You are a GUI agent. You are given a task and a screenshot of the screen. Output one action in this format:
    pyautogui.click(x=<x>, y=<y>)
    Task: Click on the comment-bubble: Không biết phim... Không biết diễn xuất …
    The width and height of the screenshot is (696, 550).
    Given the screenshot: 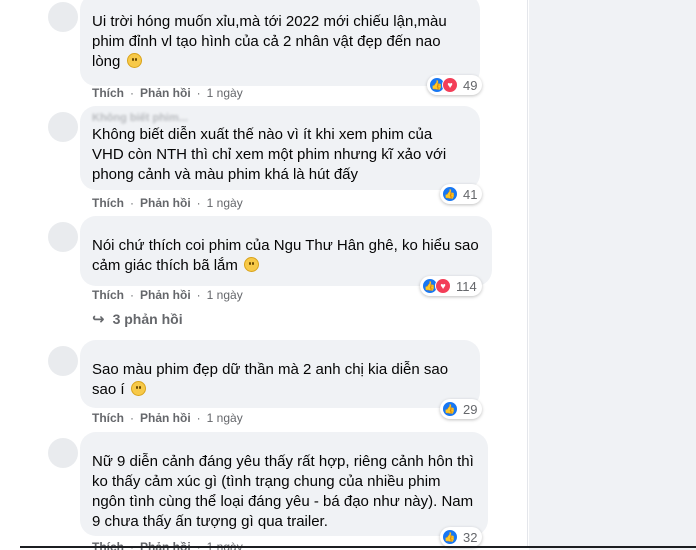 What is the action you would take?
    pyautogui.click(x=280, y=148)
    